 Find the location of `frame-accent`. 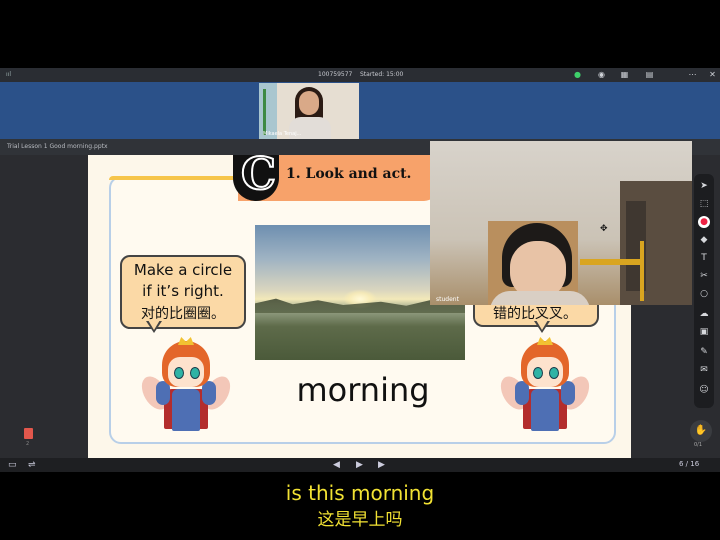

frame-accent is located at coordinates (179, 178).